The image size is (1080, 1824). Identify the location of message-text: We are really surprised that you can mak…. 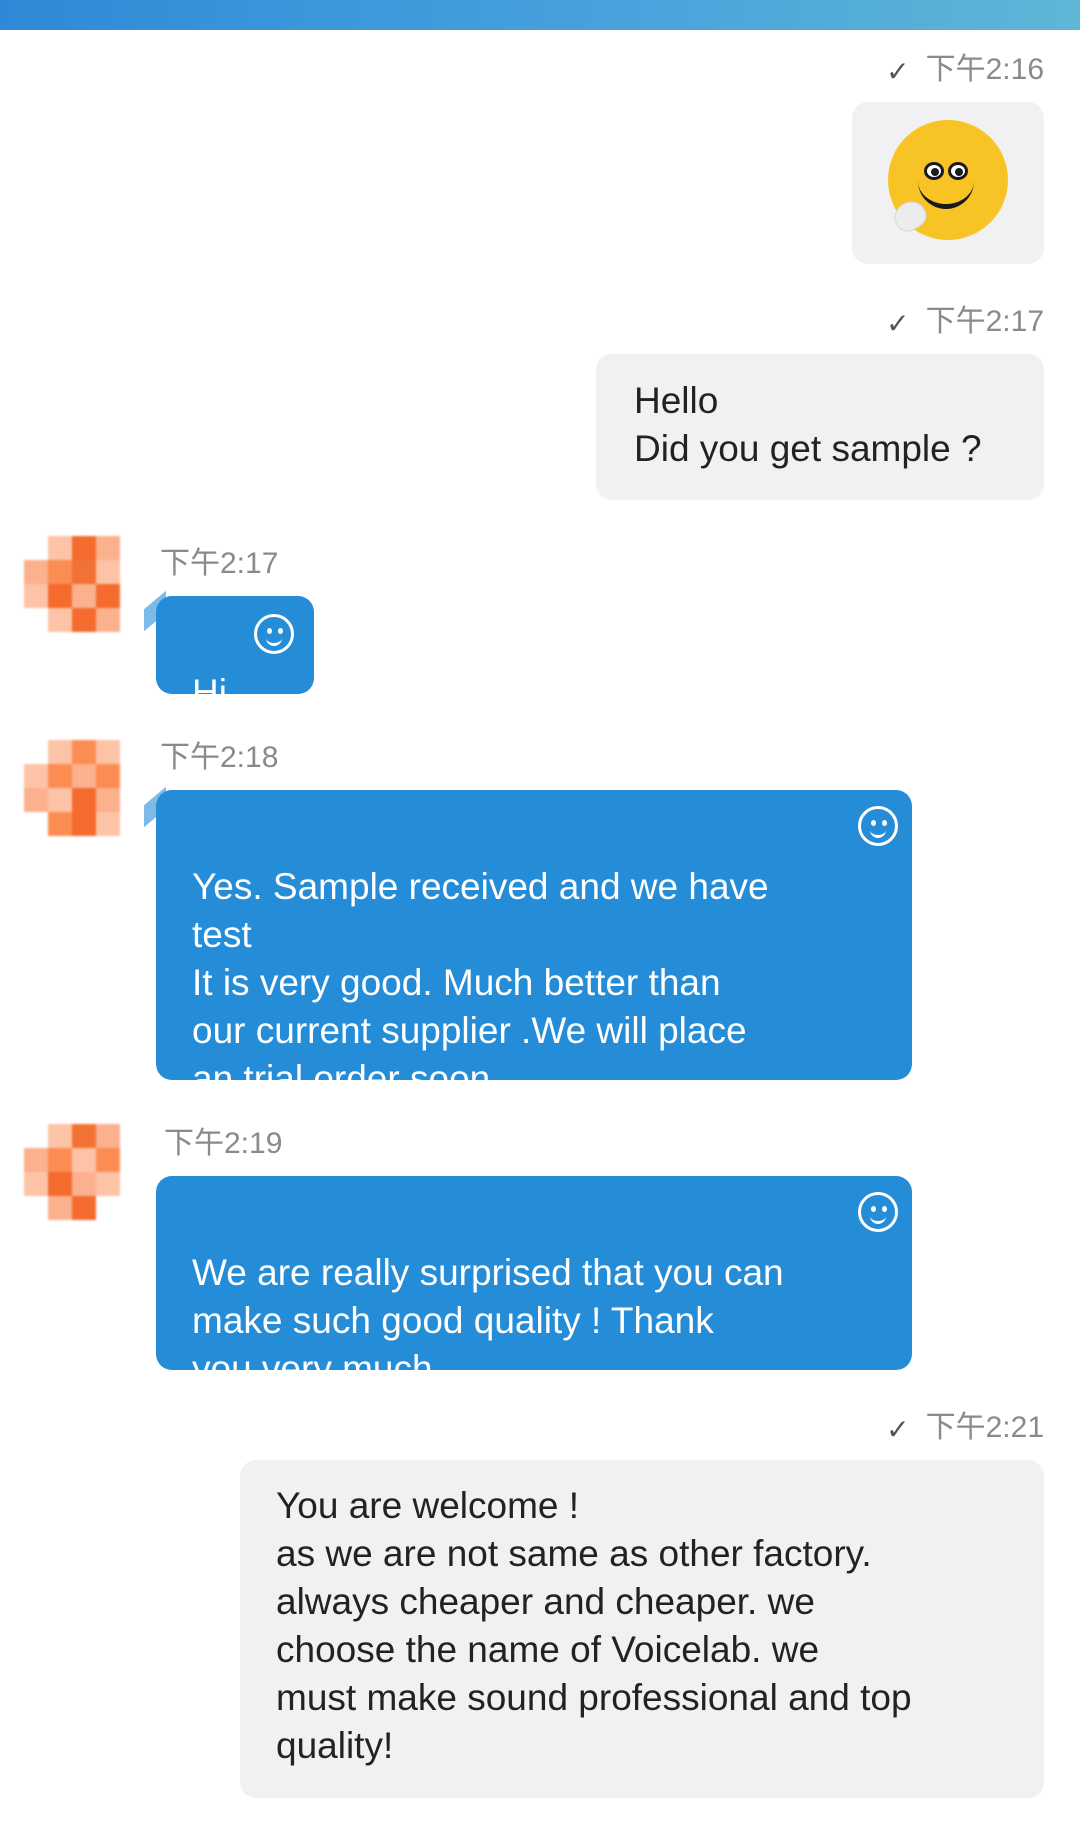
(488, 1320).